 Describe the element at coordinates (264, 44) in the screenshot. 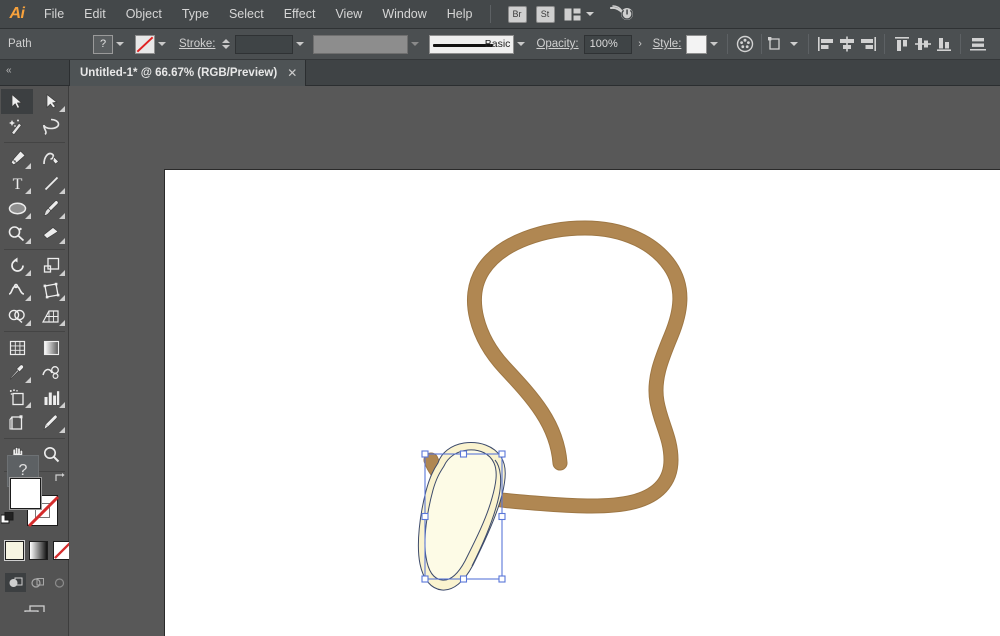

I see `stroke-weight-input` at that location.